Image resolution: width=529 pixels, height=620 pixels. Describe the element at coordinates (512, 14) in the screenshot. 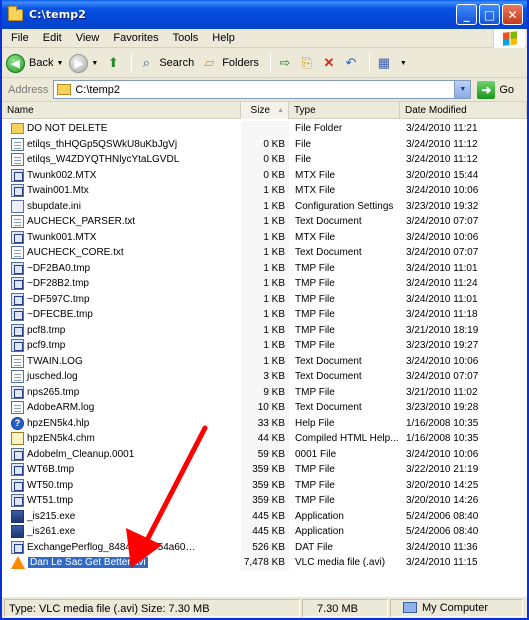

I see `close-button: ✕` at that location.